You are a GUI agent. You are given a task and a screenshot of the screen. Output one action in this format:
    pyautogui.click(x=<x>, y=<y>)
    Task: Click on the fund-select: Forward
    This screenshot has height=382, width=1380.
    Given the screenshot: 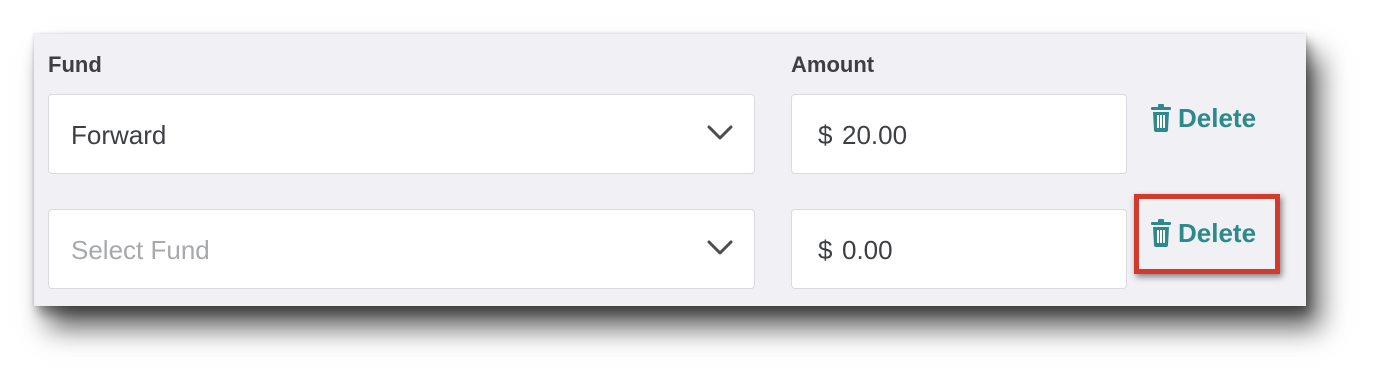 What is the action you would take?
    pyautogui.click(x=401, y=134)
    